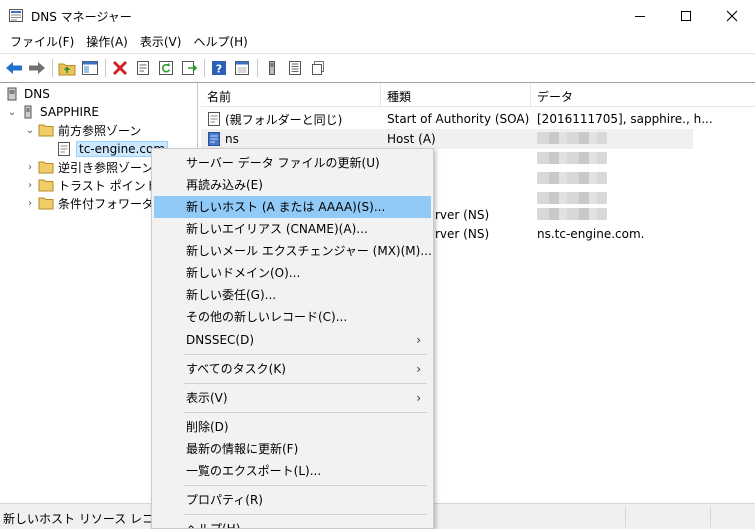 This screenshot has width=755, height=529. What do you see at coordinates (91, 185) in the screenshot?
I see `tree-item-trust-points: › トラスト ポイント` at bounding box center [91, 185].